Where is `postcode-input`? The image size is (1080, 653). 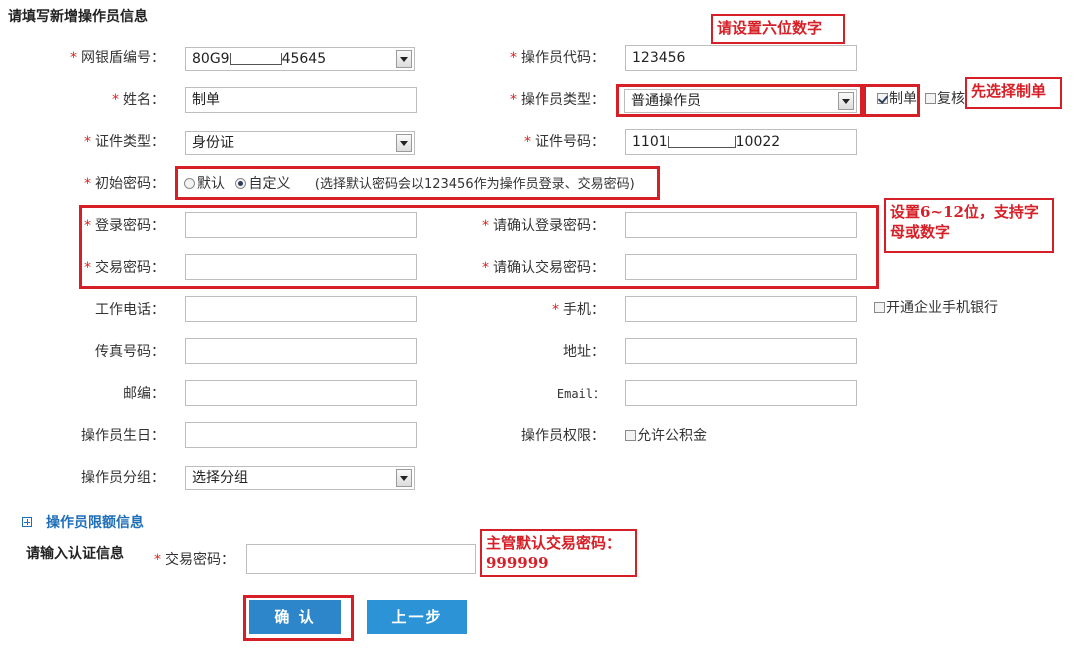 postcode-input is located at coordinates (301, 393).